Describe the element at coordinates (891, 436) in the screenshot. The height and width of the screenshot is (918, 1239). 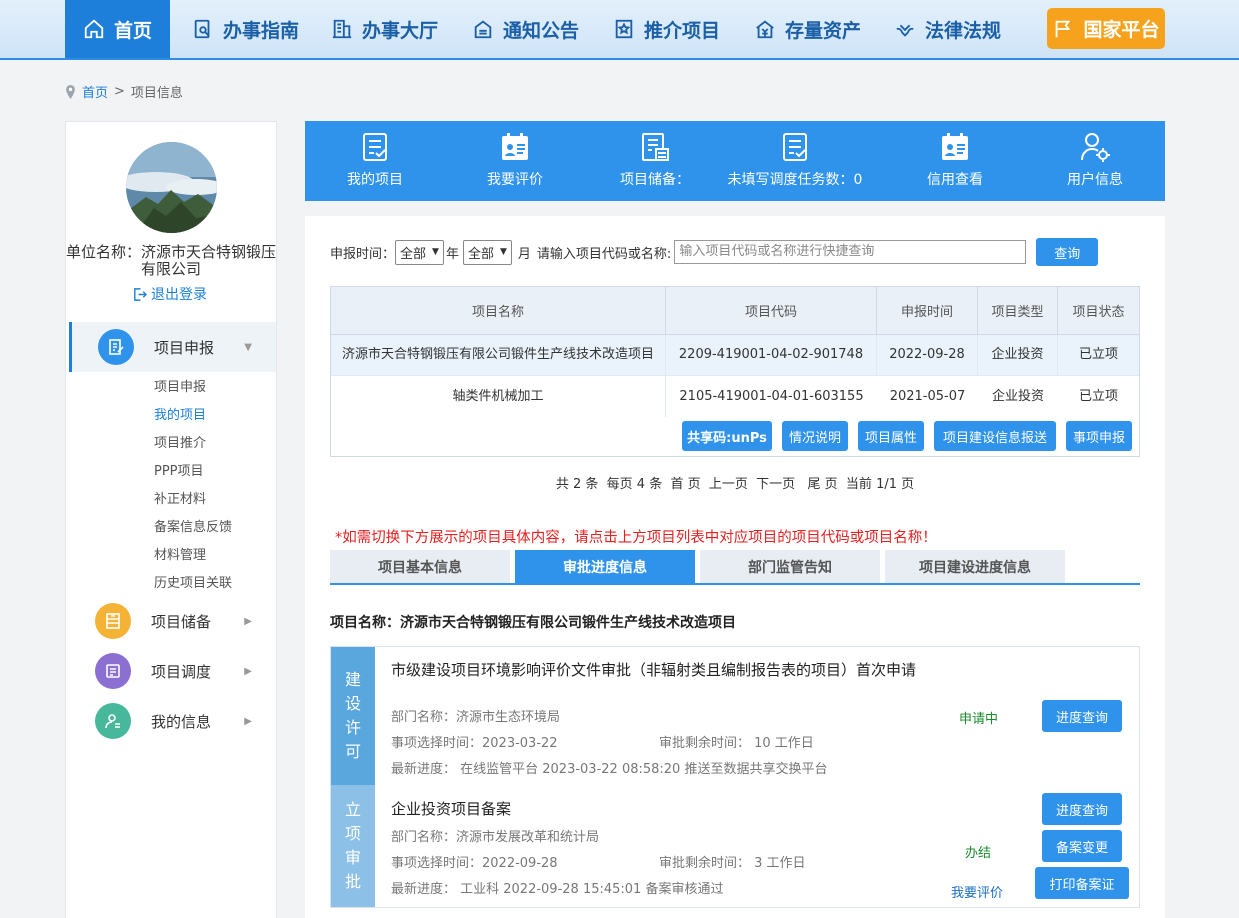
I see `project-attr-button: 项目属性` at that location.